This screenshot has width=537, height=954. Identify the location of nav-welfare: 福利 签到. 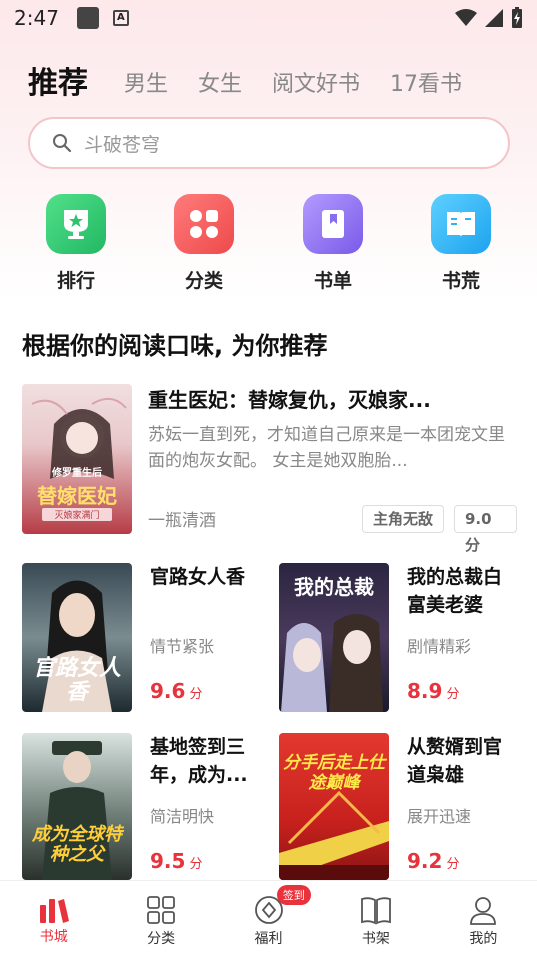
(268, 917).